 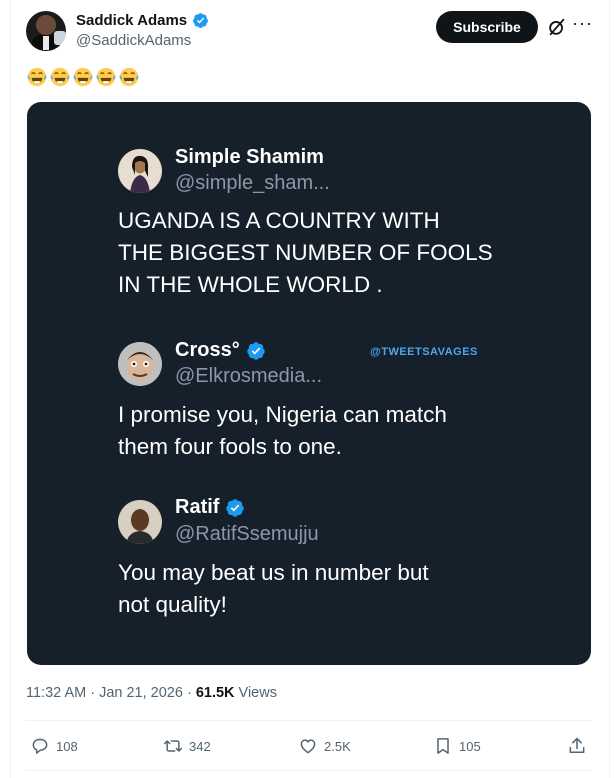 What do you see at coordinates (133, 40) in the screenshot?
I see `author-handle: @SaddickAdams` at bounding box center [133, 40].